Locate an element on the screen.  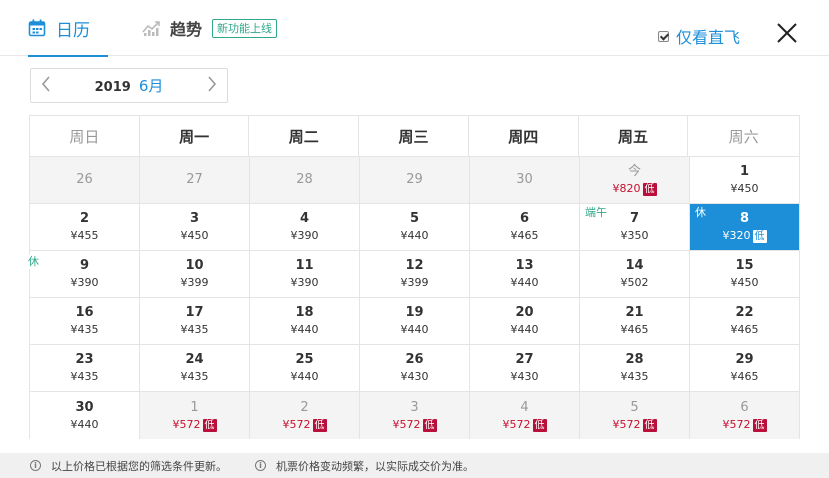
footer-note-text: 机票价格变动频繁，以实际成交价为准。 is located at coordinates (375, 466).